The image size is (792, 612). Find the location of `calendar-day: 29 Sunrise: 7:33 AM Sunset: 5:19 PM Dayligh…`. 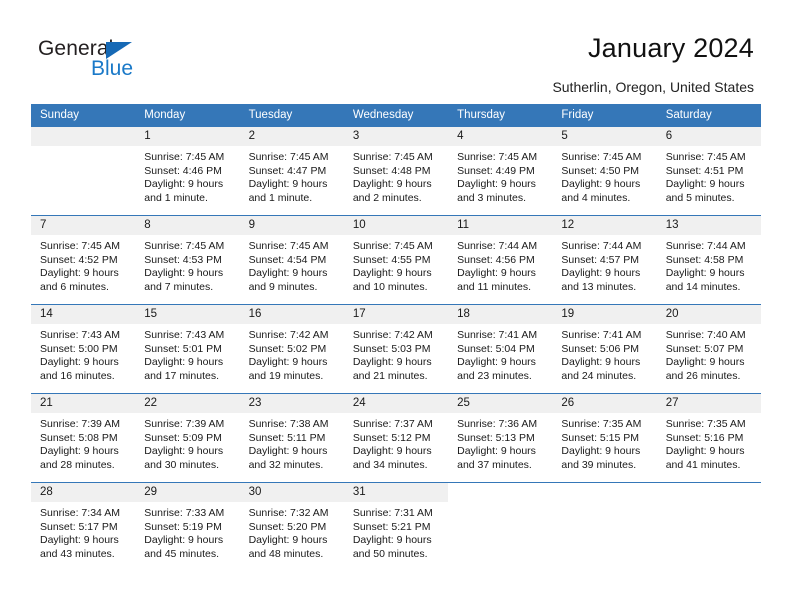

calendar-day: 29 Sunrise: 7:33 AM Sunset: 5:19 PM Dayligh… is located at coordinates (187, 527).